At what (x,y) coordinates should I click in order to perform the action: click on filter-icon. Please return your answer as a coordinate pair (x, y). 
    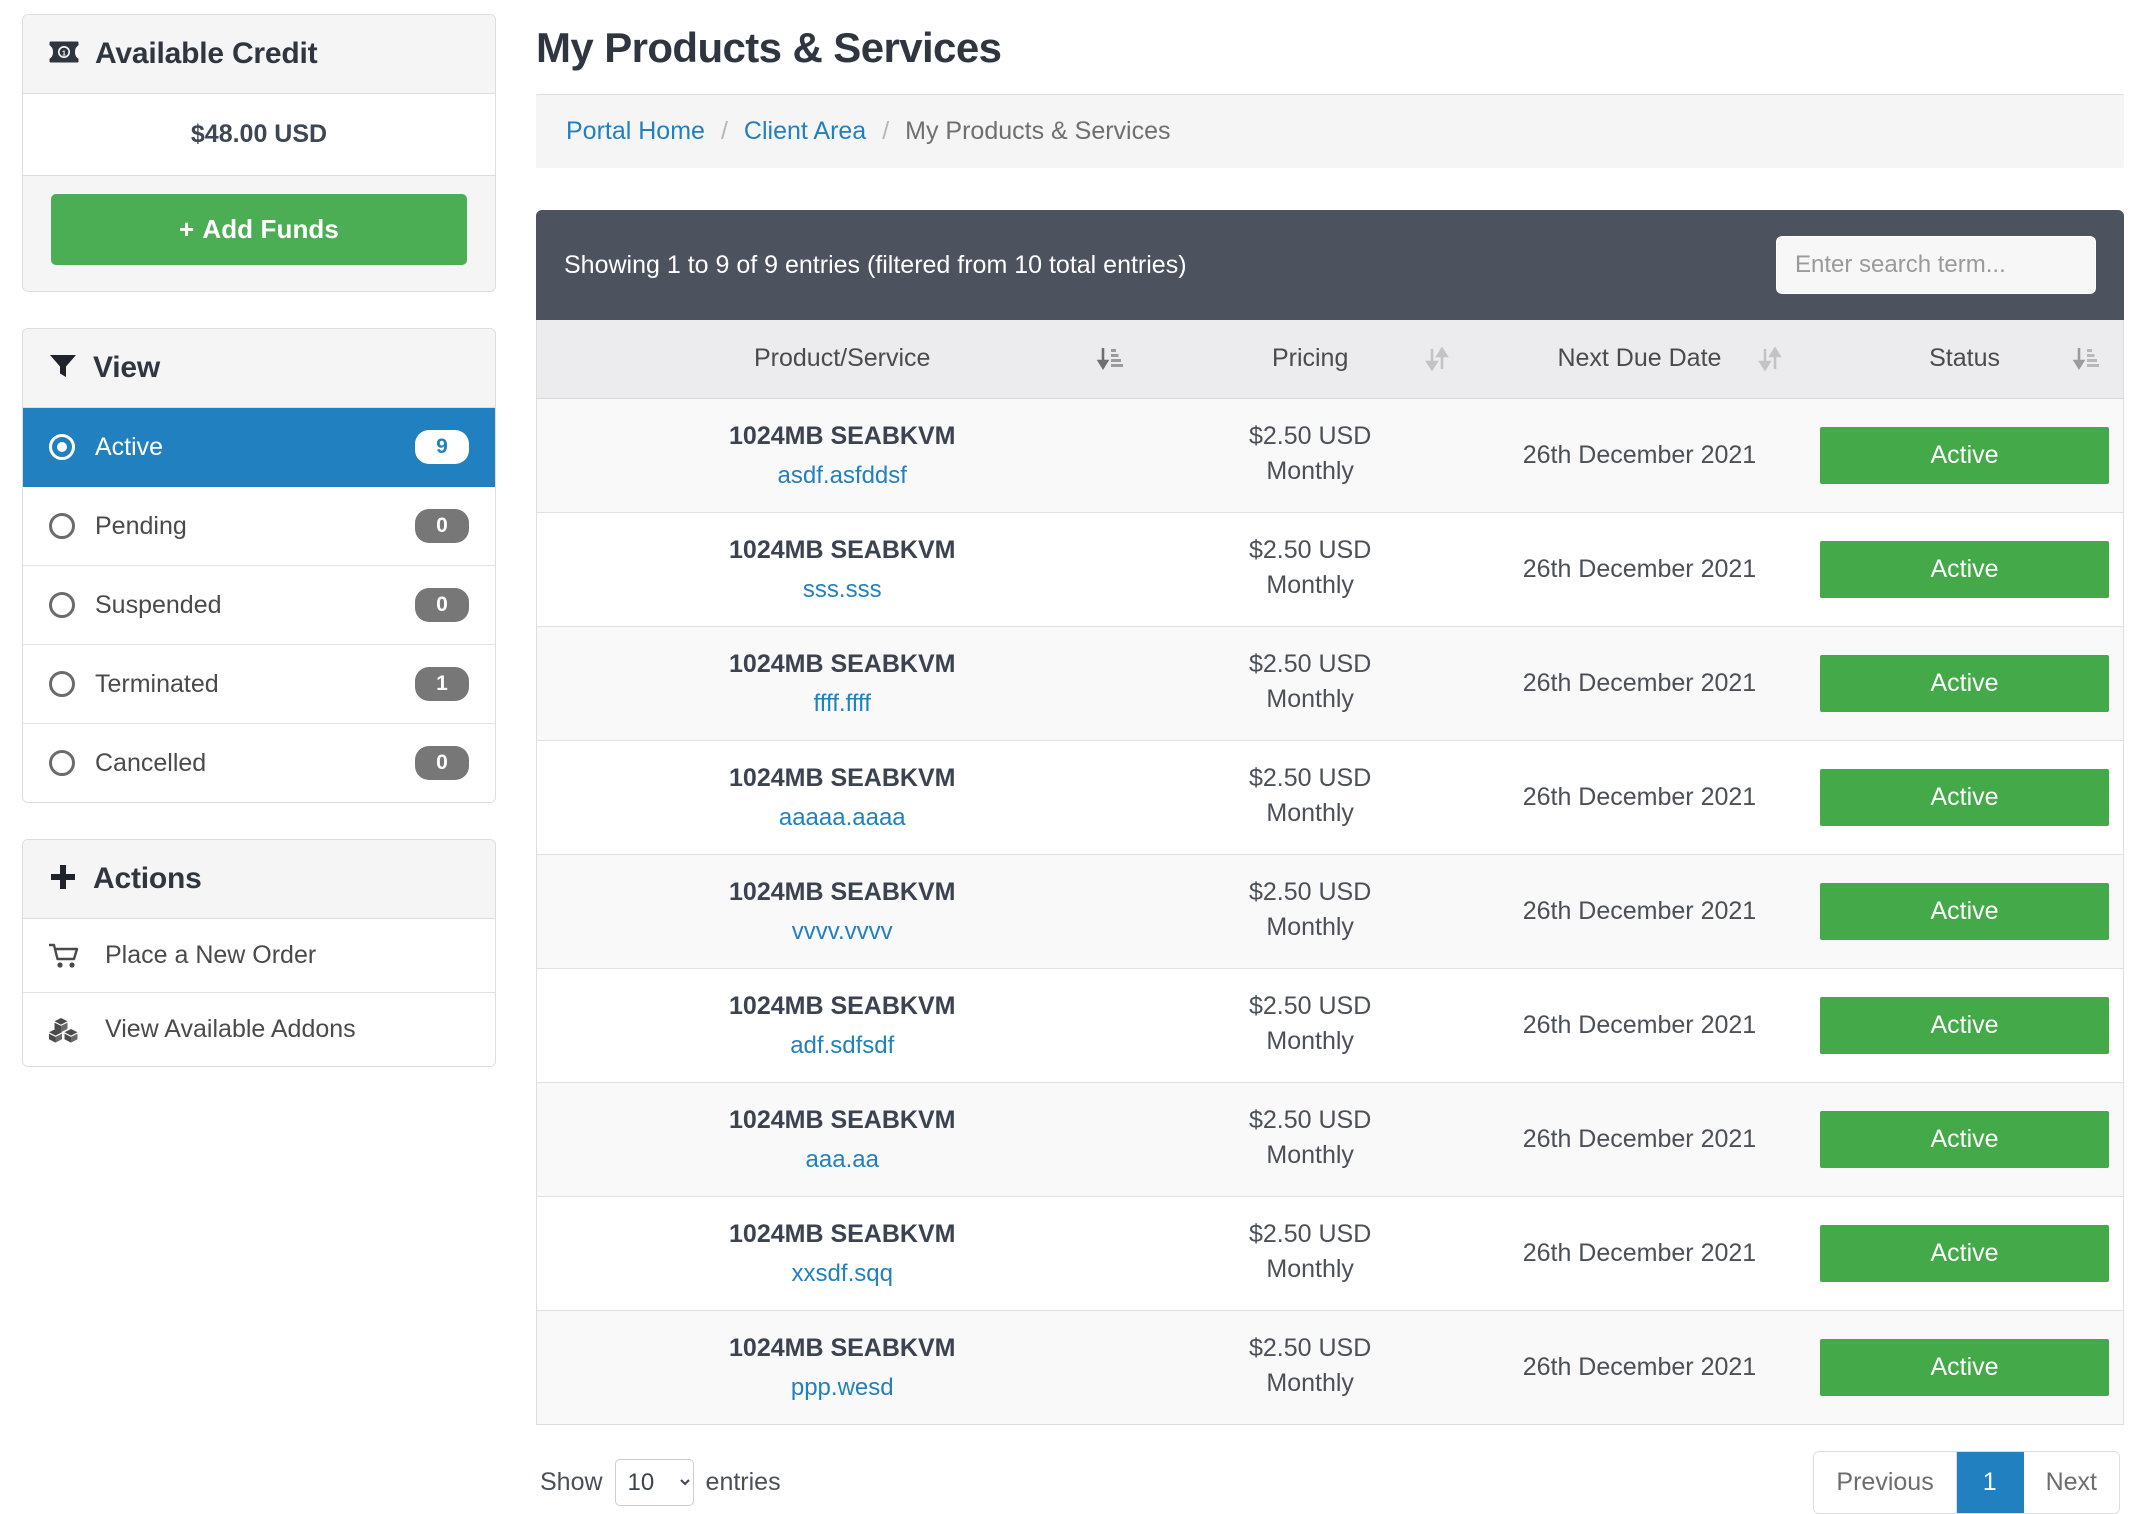
    Looking at the image, I should click on (63, 368).